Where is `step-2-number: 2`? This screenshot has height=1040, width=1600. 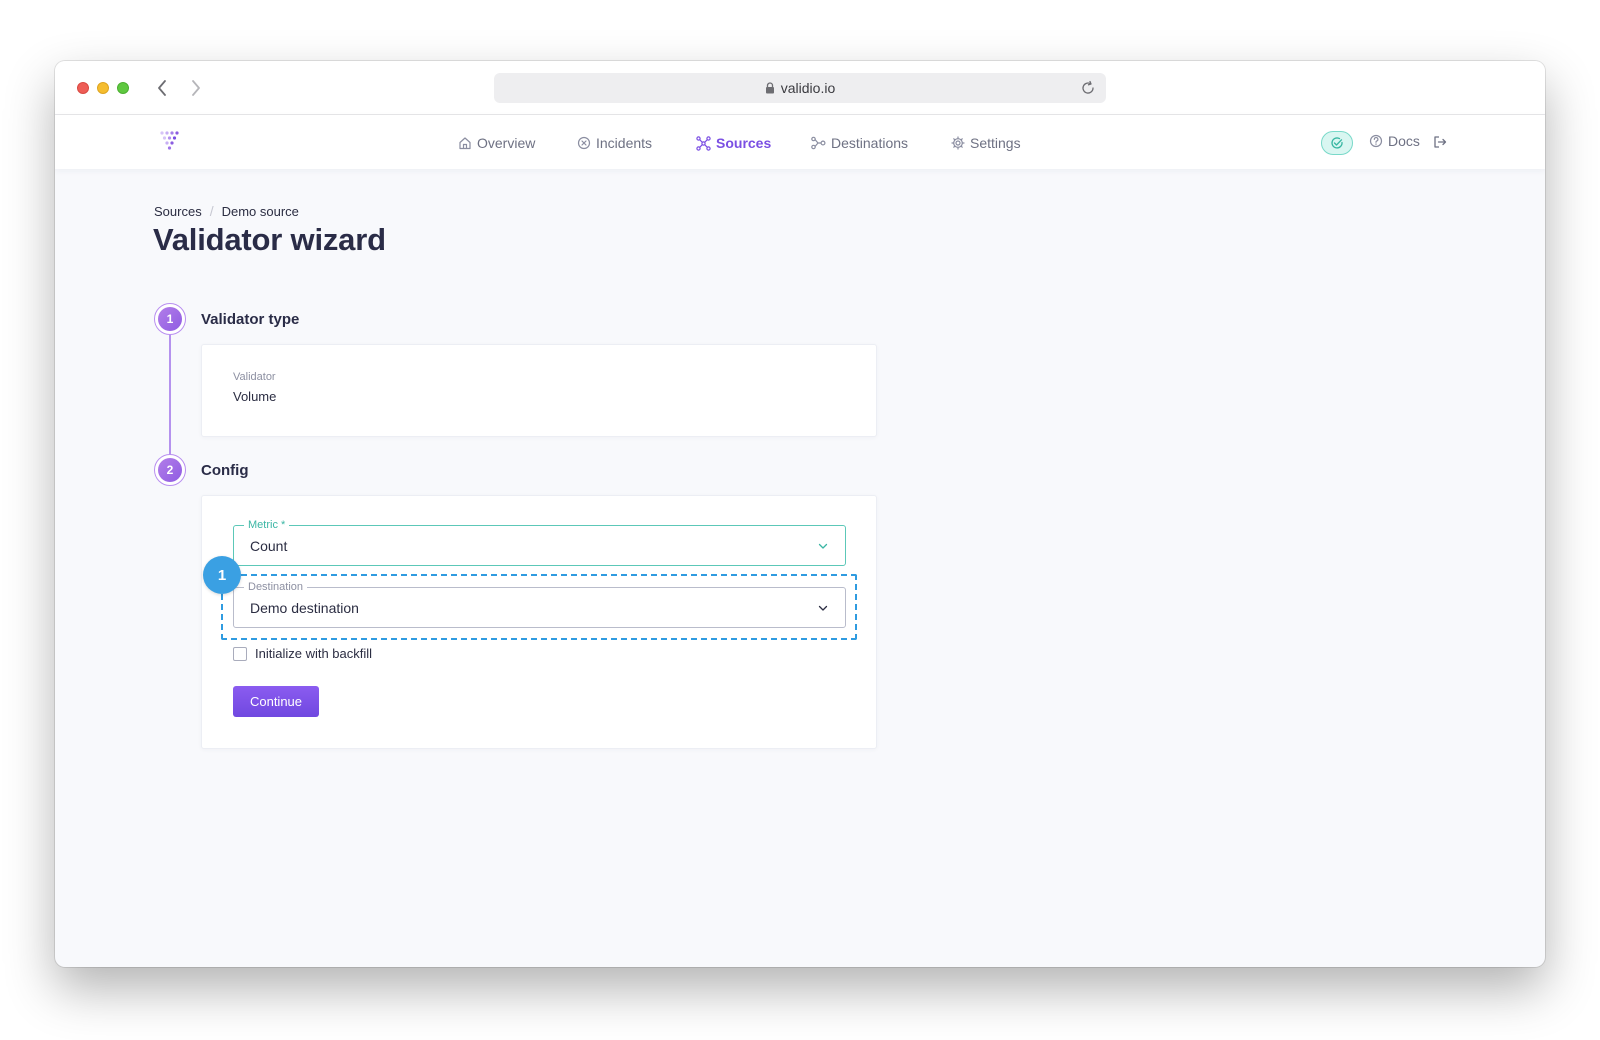
step-2-number: 2 is located at coordinates (170, 470).